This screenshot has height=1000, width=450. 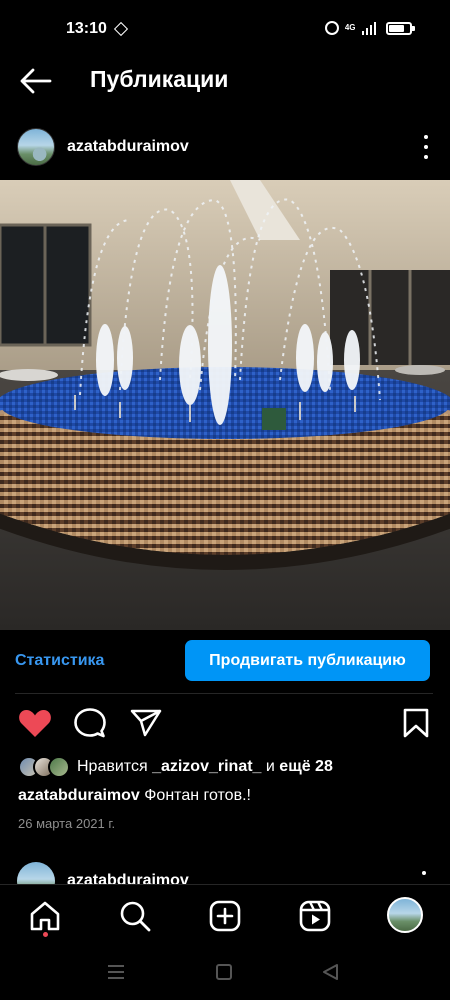 I want to click on reels-icon, so click(x=315, y=916).